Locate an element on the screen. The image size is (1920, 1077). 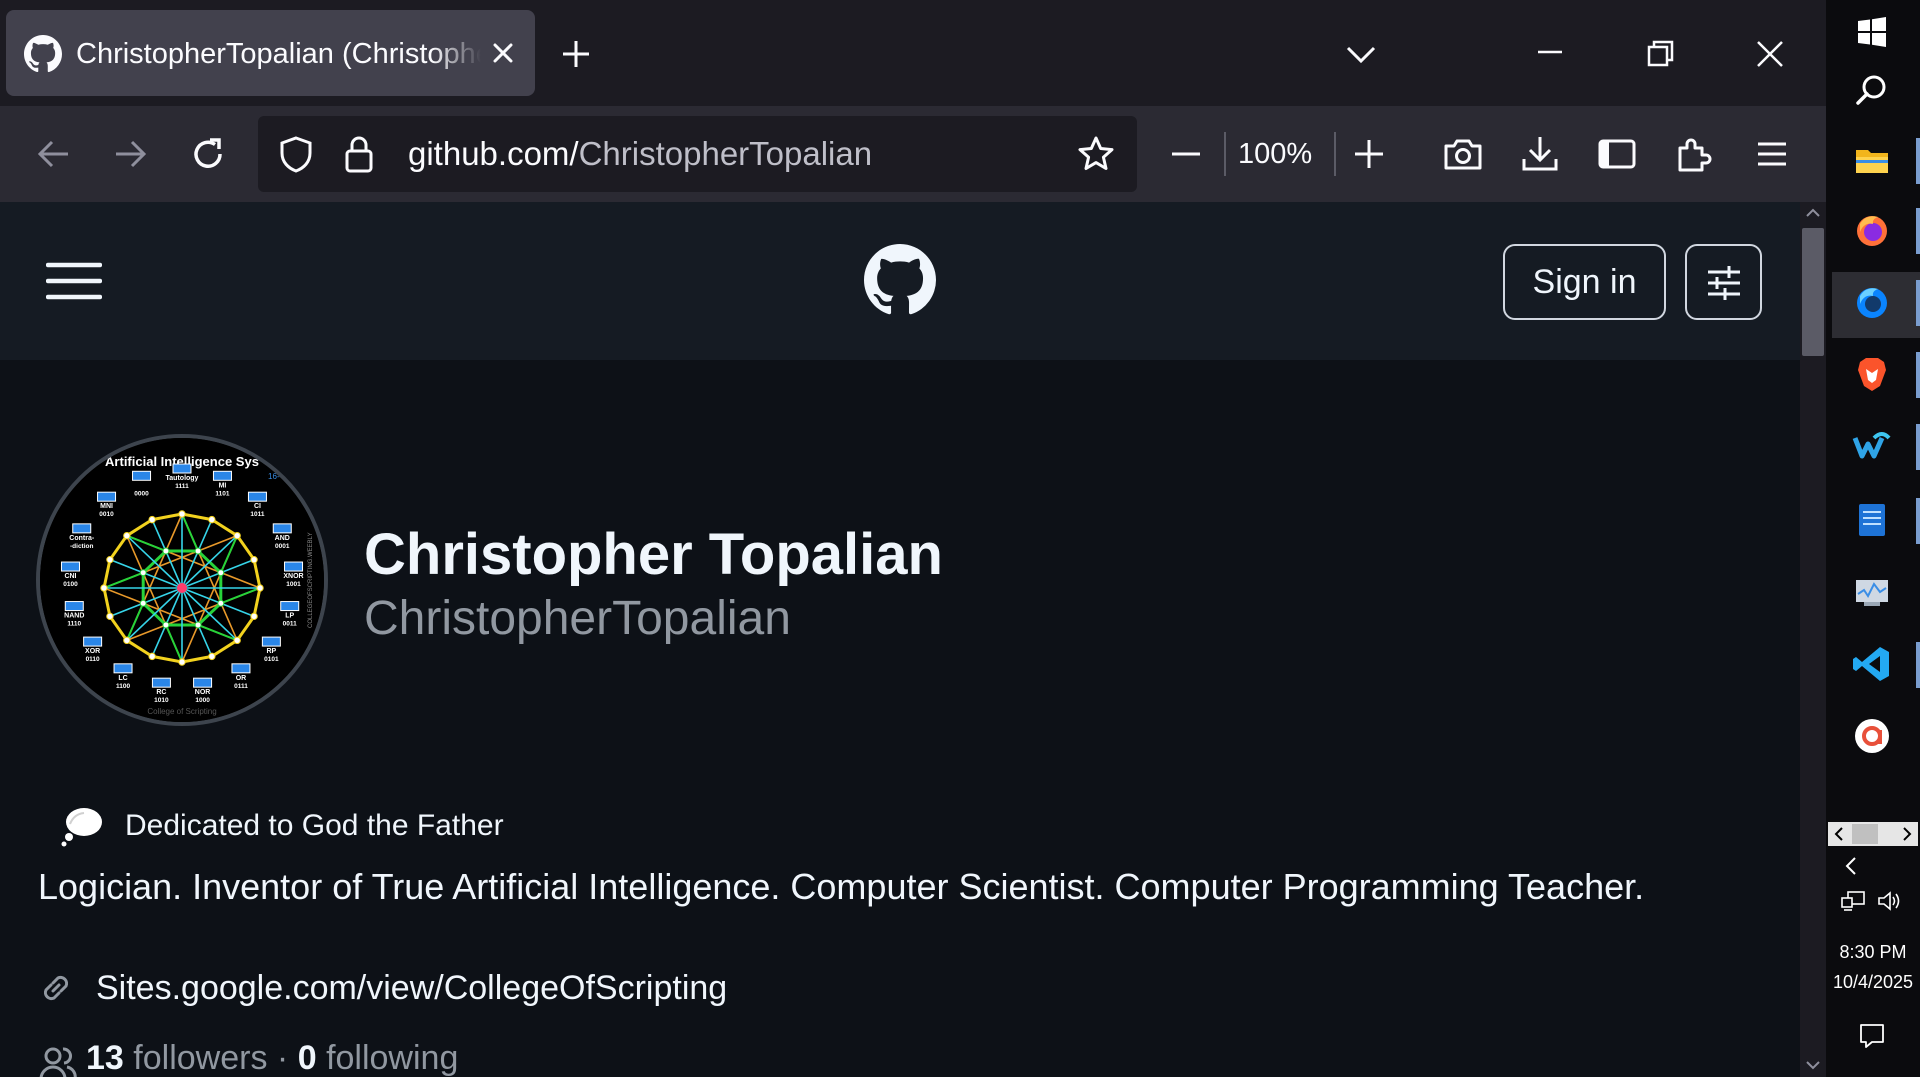
screenshot-camera-icon is located at coordinates (1463, 154).